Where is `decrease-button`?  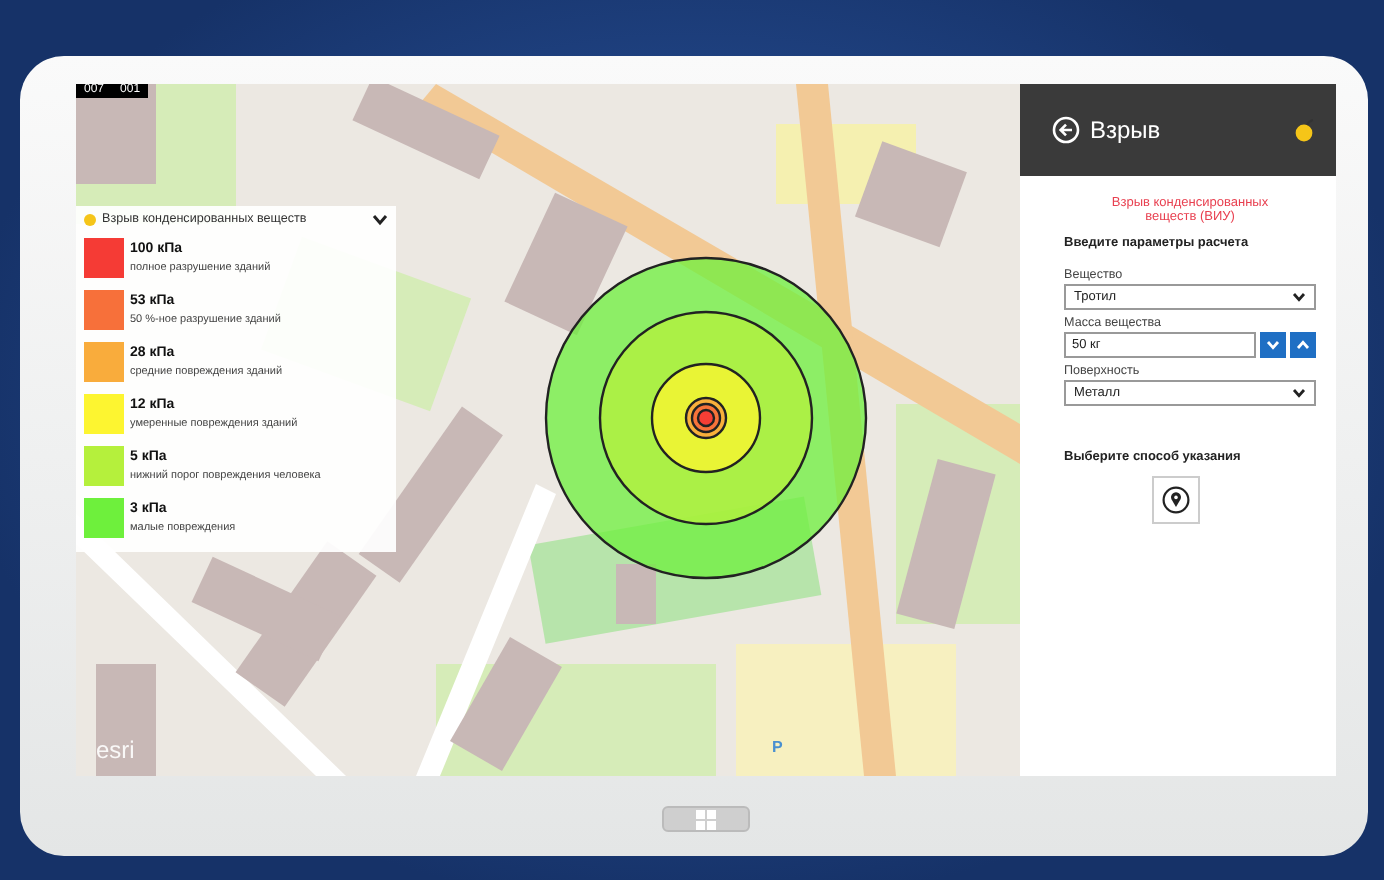
decrease-button is located at coordinates (1273, 345).